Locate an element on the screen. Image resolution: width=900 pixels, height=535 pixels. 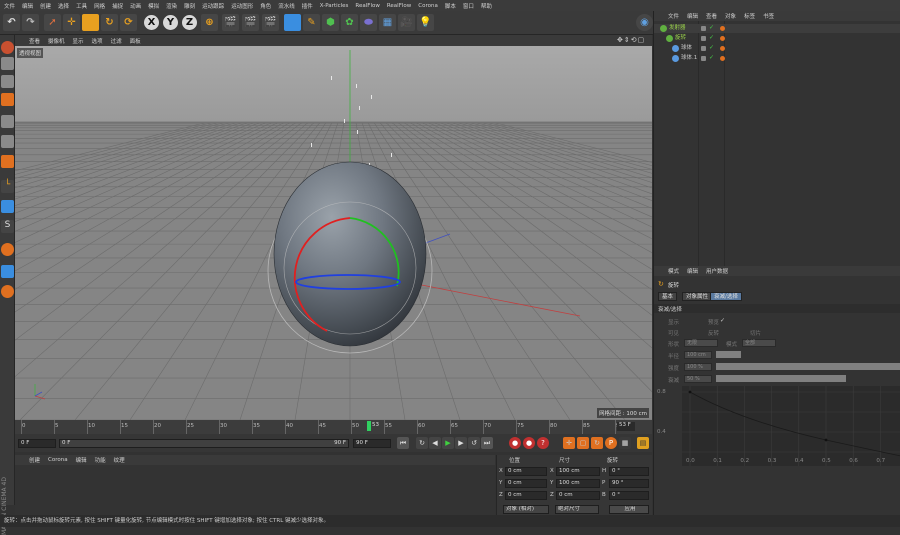
preview-check-icon: ✓ is located at coordinates (722, 320).